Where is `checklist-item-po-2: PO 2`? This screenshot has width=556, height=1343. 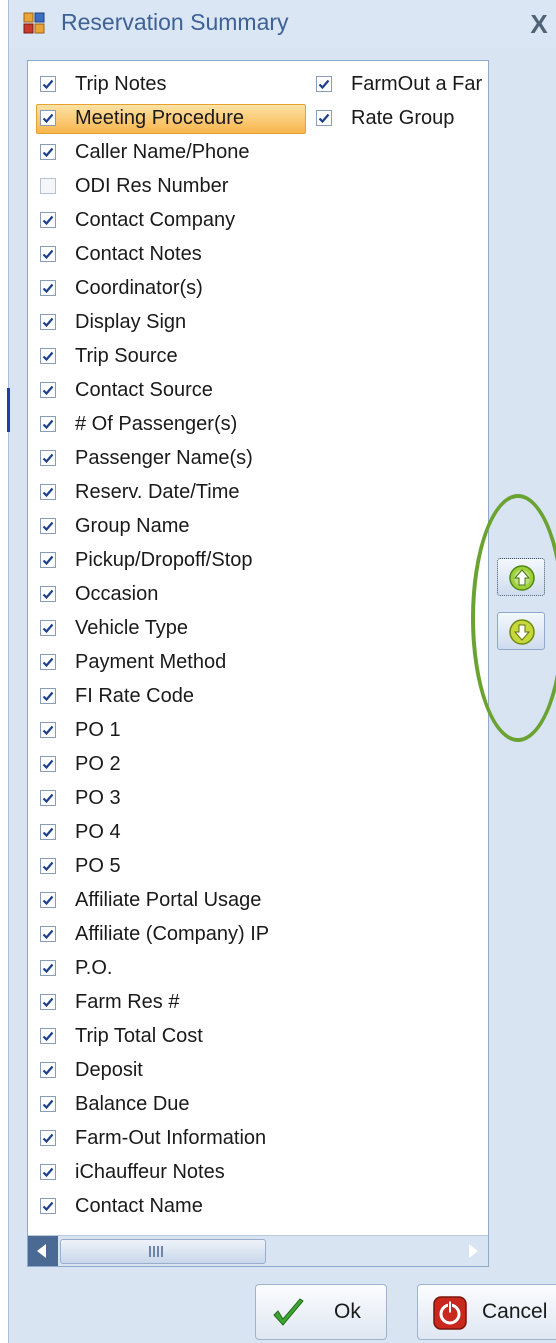
checklist-item-po-2: PO 2 is located at coordinates (170, 764).